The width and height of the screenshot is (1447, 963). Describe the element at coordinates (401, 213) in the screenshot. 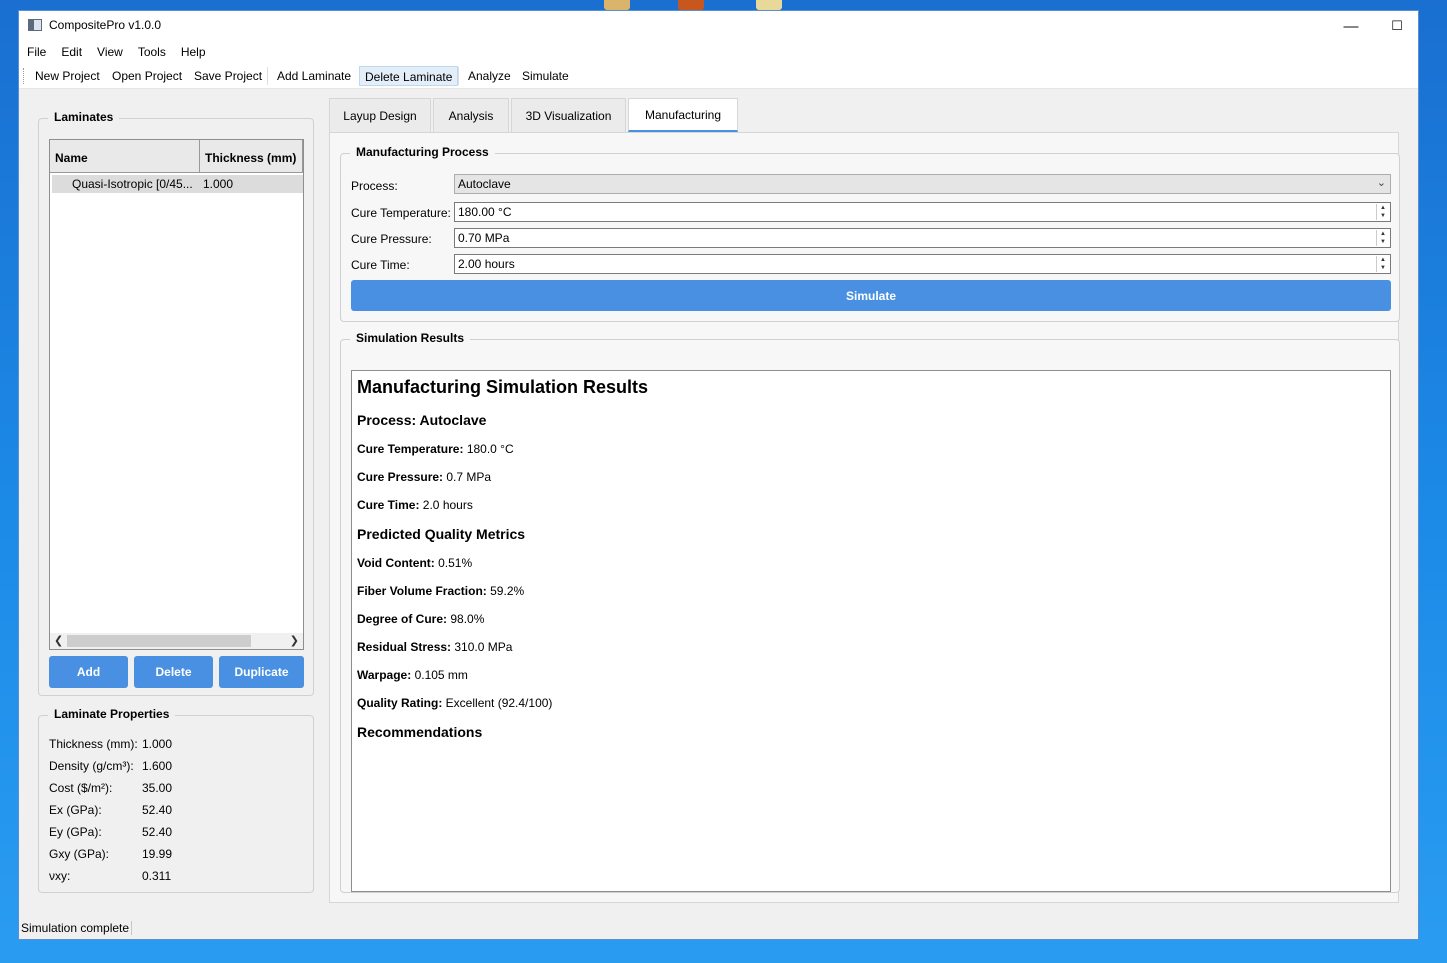

I see `cure-temperature-label: Cure Temperature:` at that location.